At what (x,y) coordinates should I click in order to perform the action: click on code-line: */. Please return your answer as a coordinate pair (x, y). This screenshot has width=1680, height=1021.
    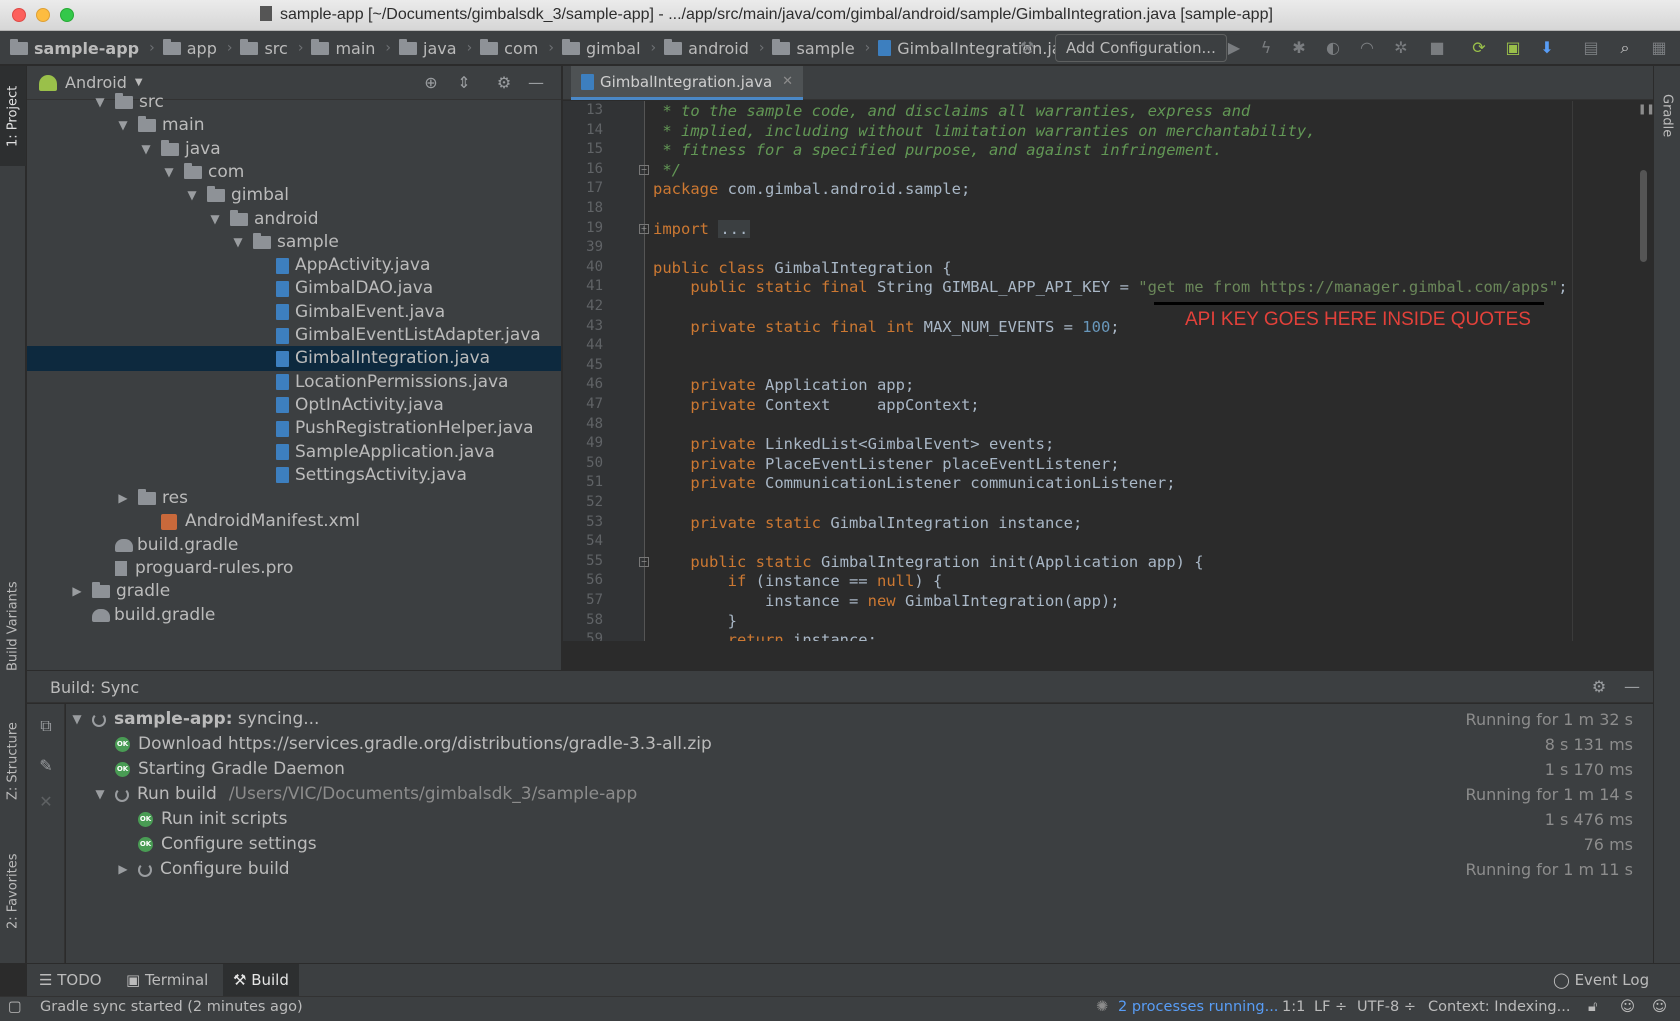
    Looking at the image, I should click on (667, 170).